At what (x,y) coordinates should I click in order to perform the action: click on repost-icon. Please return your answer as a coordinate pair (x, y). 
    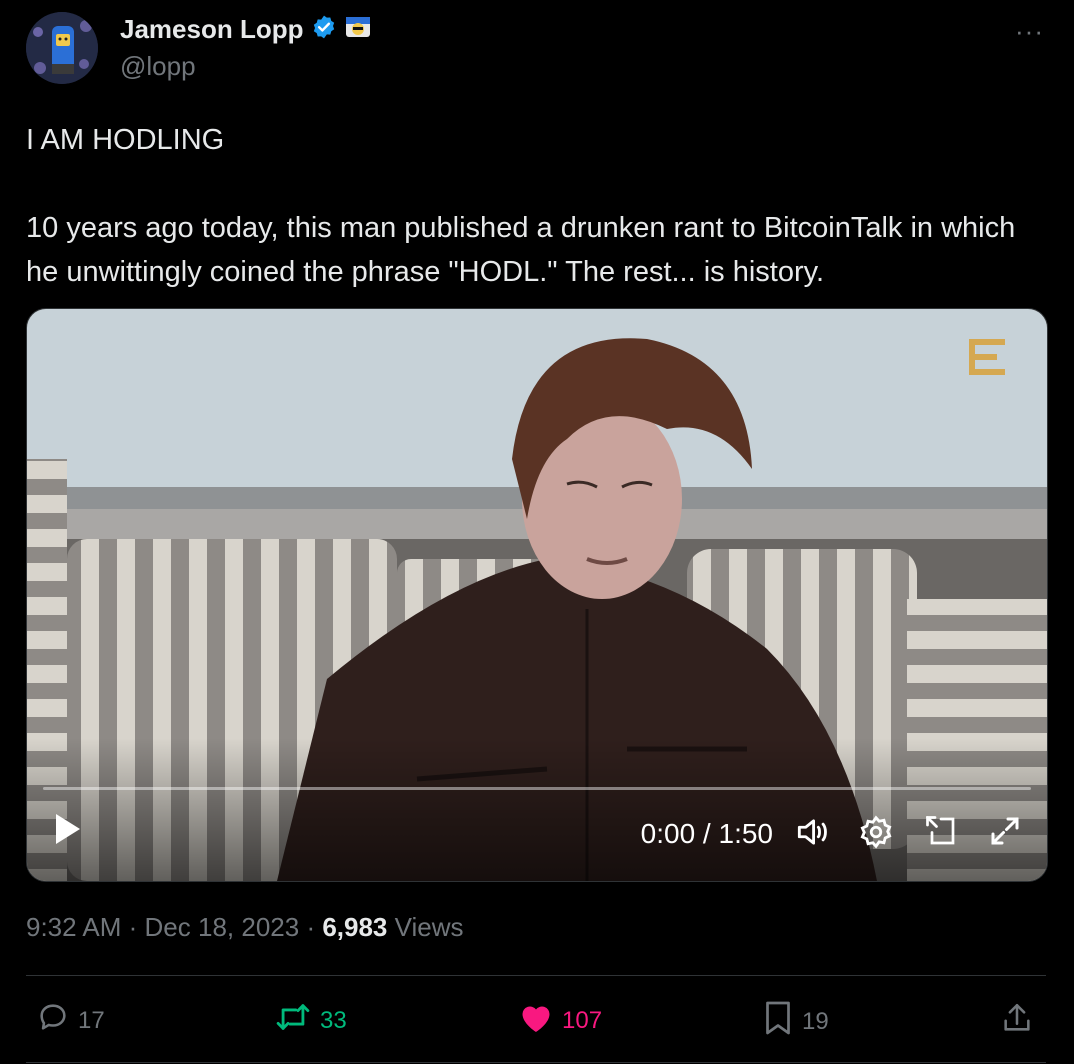
    Looking at the image, I should click on (293, 1020).